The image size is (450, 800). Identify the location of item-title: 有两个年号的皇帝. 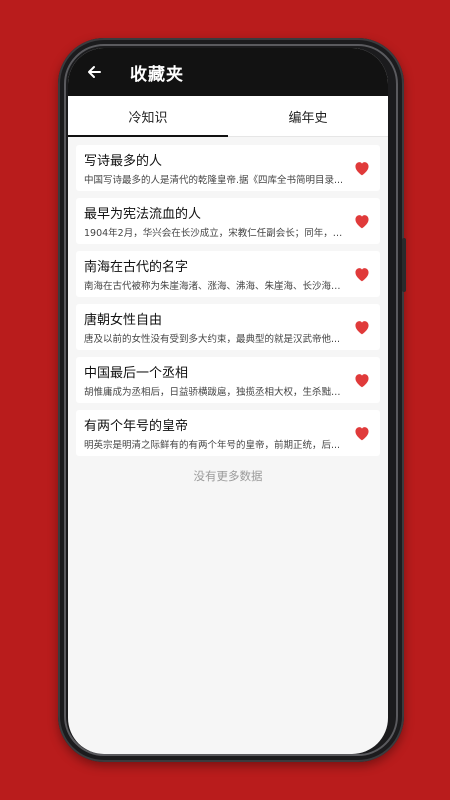
(136, 426).